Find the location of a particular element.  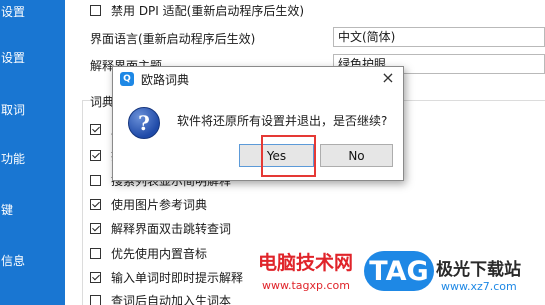

option-row: 查词后自动加入生词本 is located at coordinates (160, 298).